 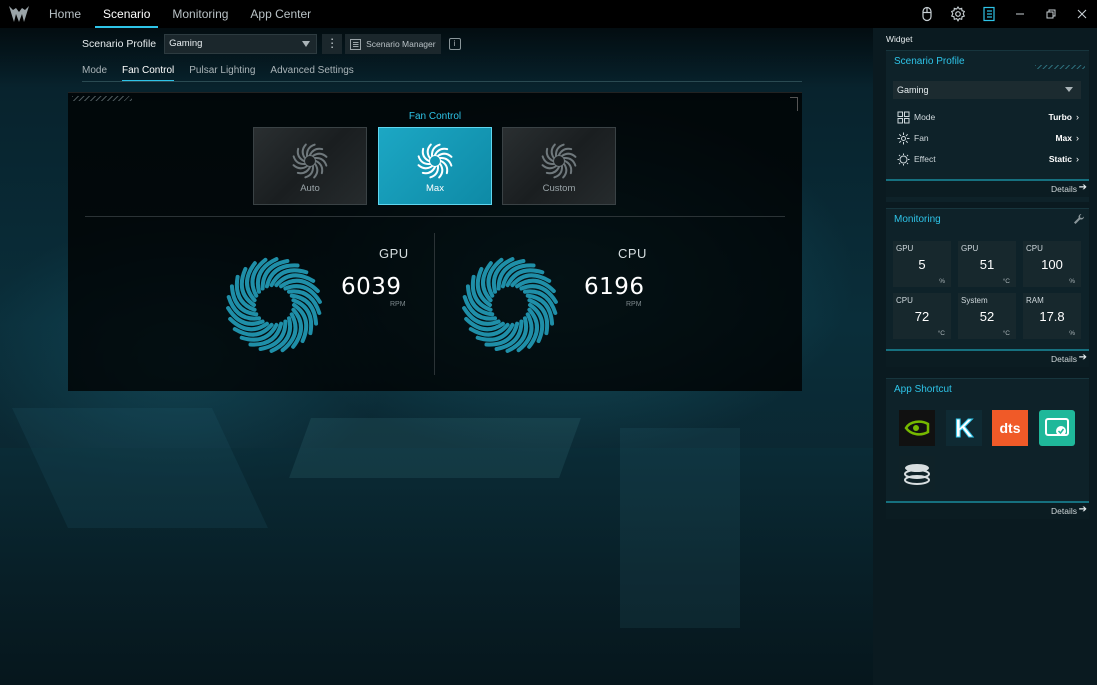 What do you see at coordinates (356, 44) in the screenshot?
I see `list-icon` at bounding box center [356, 44].